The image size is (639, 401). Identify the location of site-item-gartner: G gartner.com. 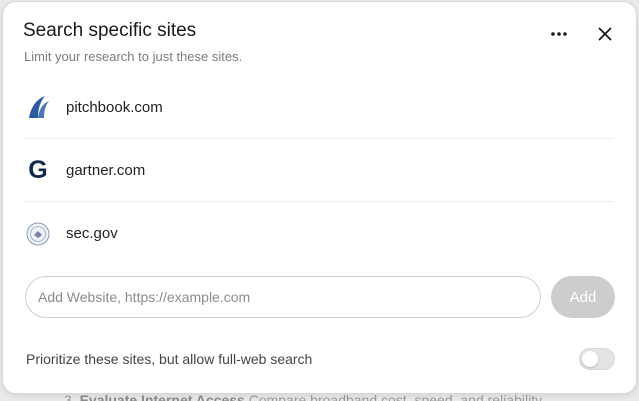
(319, 170).